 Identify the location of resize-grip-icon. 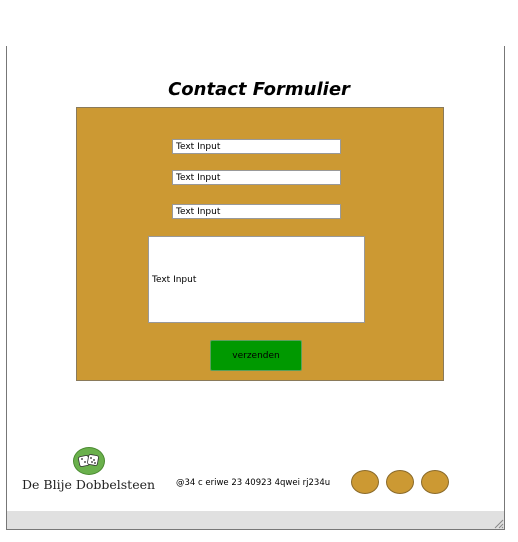
(498, 523).